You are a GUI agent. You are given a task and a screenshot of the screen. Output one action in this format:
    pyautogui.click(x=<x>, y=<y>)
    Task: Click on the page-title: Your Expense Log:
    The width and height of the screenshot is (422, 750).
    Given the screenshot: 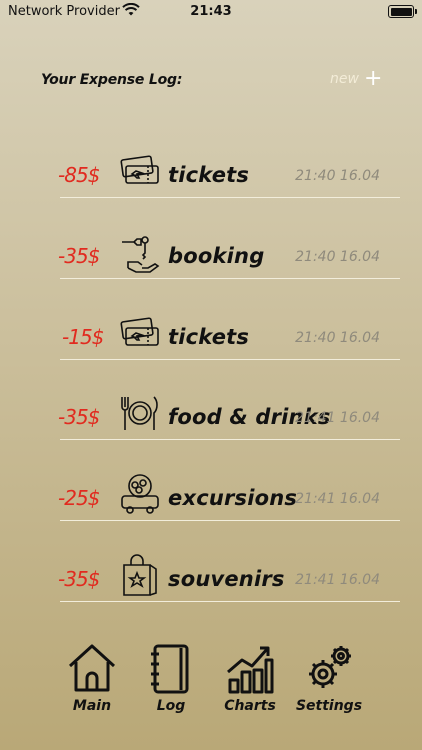 What is the action you would take?
    pyautogui.click(x=112, y=80)
    